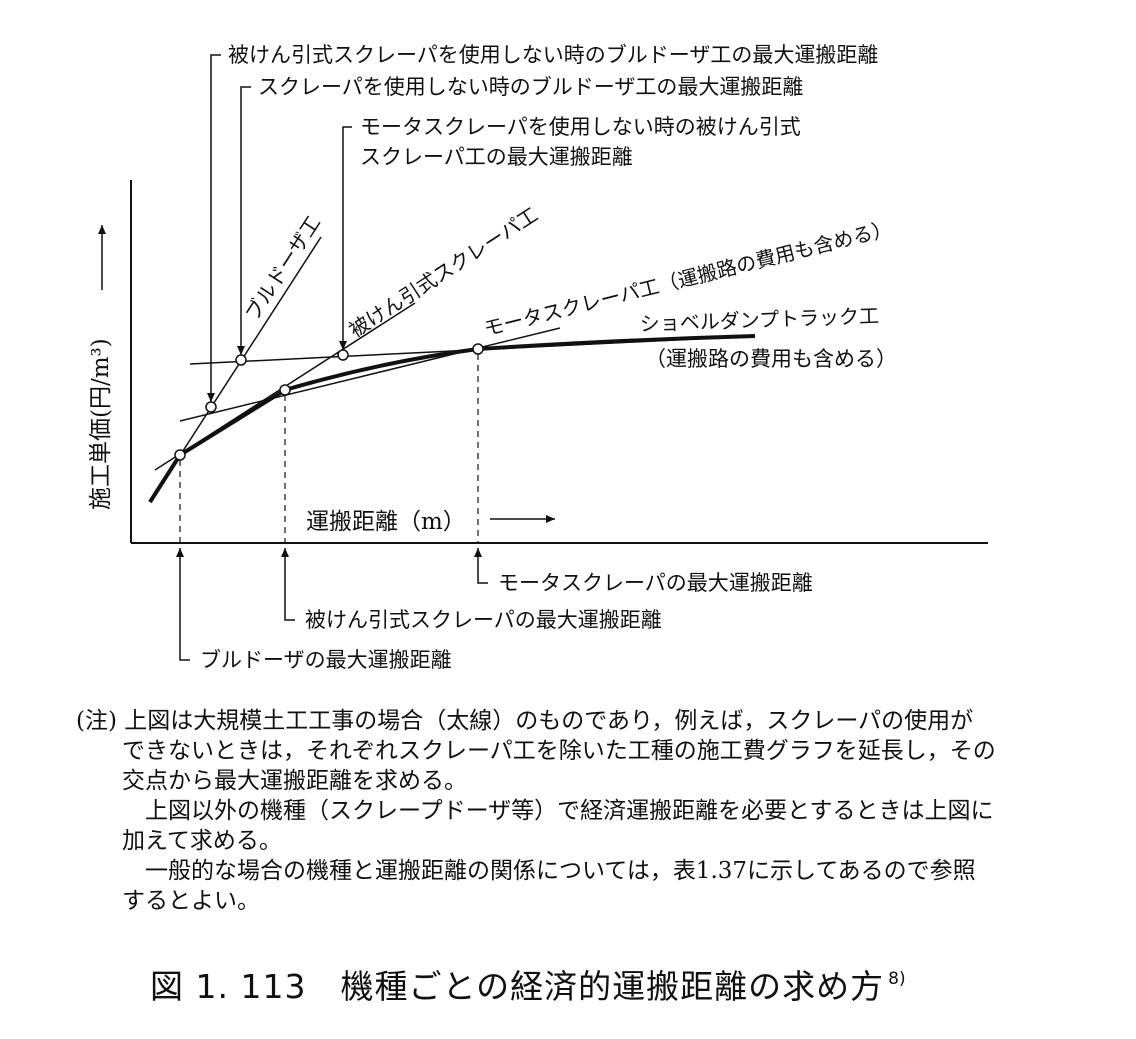 This screenshot has height=1039, width=1136. What do you see at coordinates (288, 584) in the screenshot?
I see `callout-leader-b2` at bounding box center [288, 584].